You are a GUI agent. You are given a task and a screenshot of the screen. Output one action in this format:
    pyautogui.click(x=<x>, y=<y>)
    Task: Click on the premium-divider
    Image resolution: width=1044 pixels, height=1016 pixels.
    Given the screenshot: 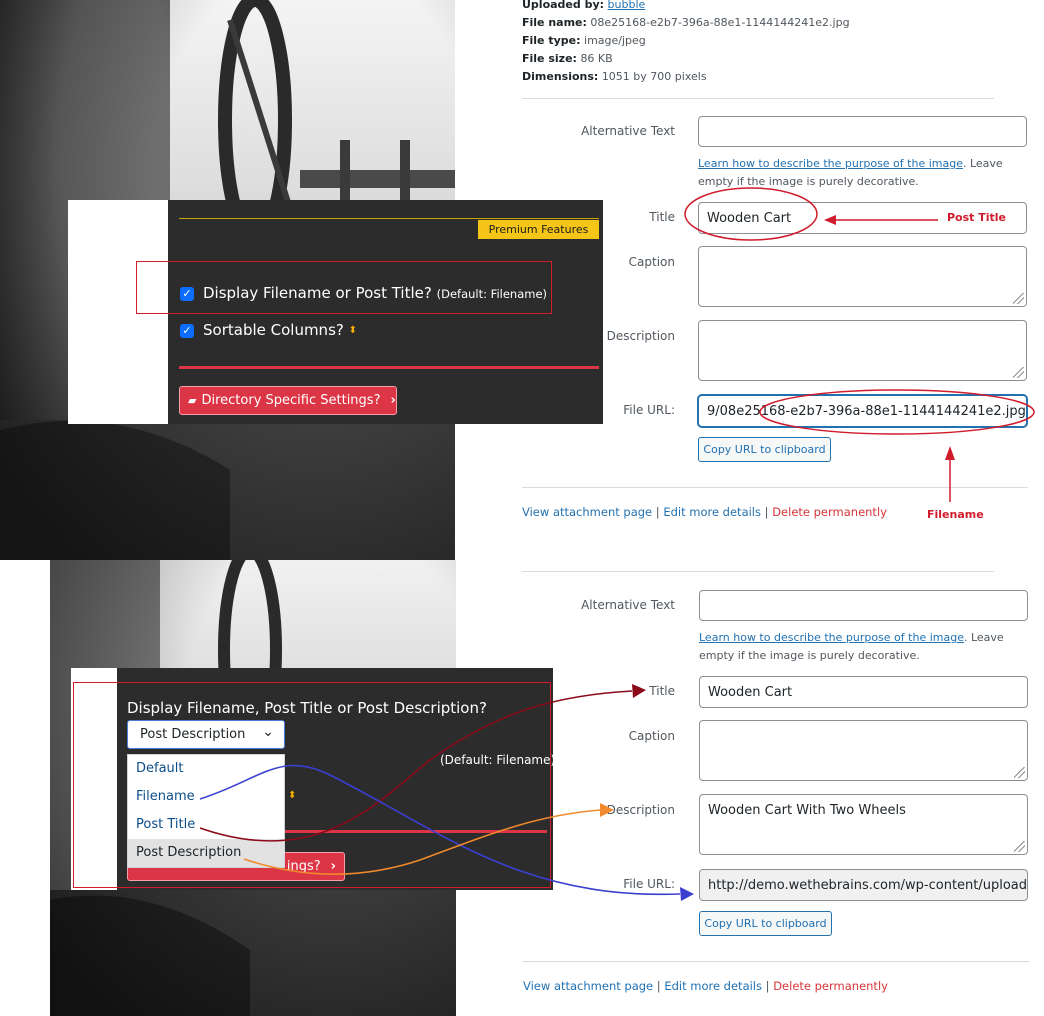 What is the action you would take?
    pyautogui.click(x=389, y=218)
    